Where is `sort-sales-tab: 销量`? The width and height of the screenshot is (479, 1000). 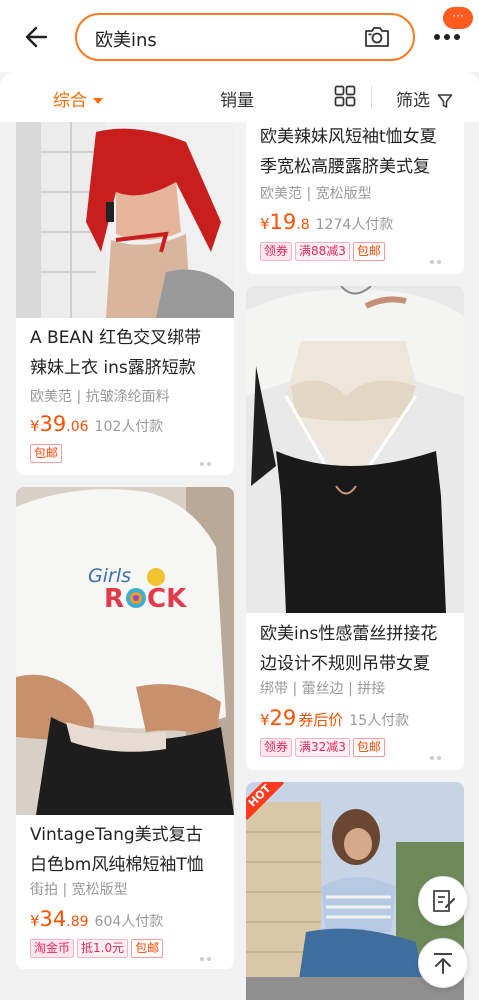
sort-sales-tab: 销量 is located at coordinates (237, 98).